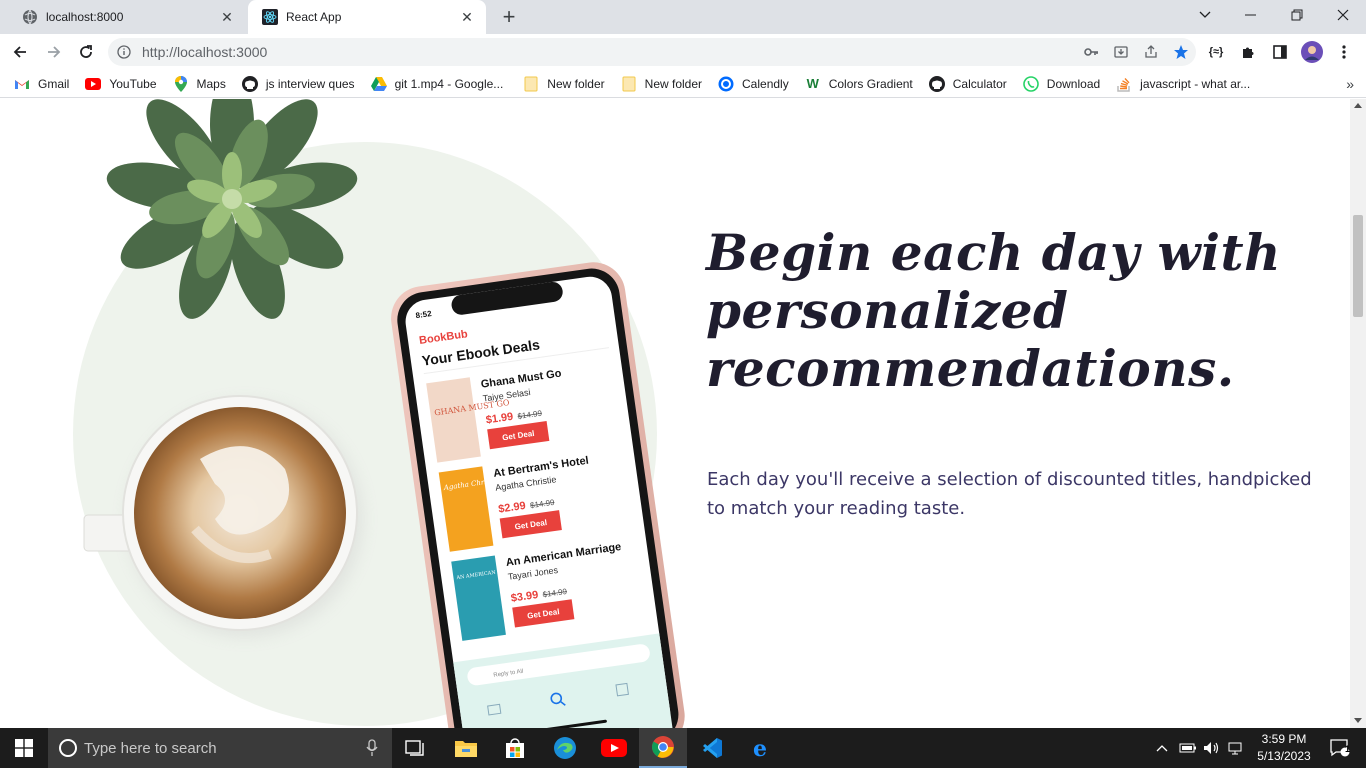  What do you see at coordinates (1248, 52) in the screenshot?
I see `extensions-puzzle-icon` at bounding box center [1248, 52].